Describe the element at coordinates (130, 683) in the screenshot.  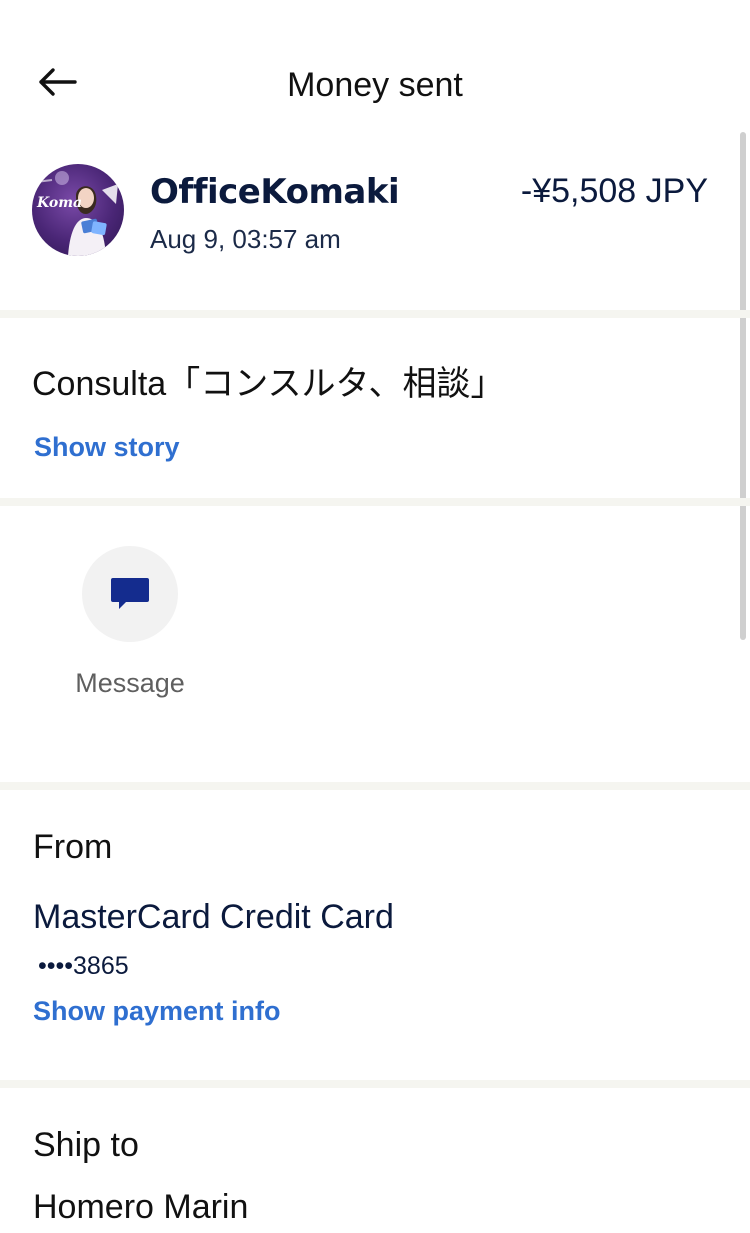
I see `message-label: Message` at that location.